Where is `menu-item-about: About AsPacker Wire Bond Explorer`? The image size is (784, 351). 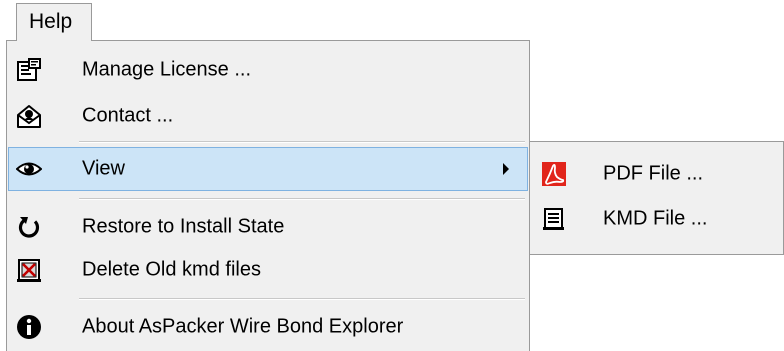
menu-item-about: About AsPacker Wire Bond Explorer is located at coordinates (268, 327).